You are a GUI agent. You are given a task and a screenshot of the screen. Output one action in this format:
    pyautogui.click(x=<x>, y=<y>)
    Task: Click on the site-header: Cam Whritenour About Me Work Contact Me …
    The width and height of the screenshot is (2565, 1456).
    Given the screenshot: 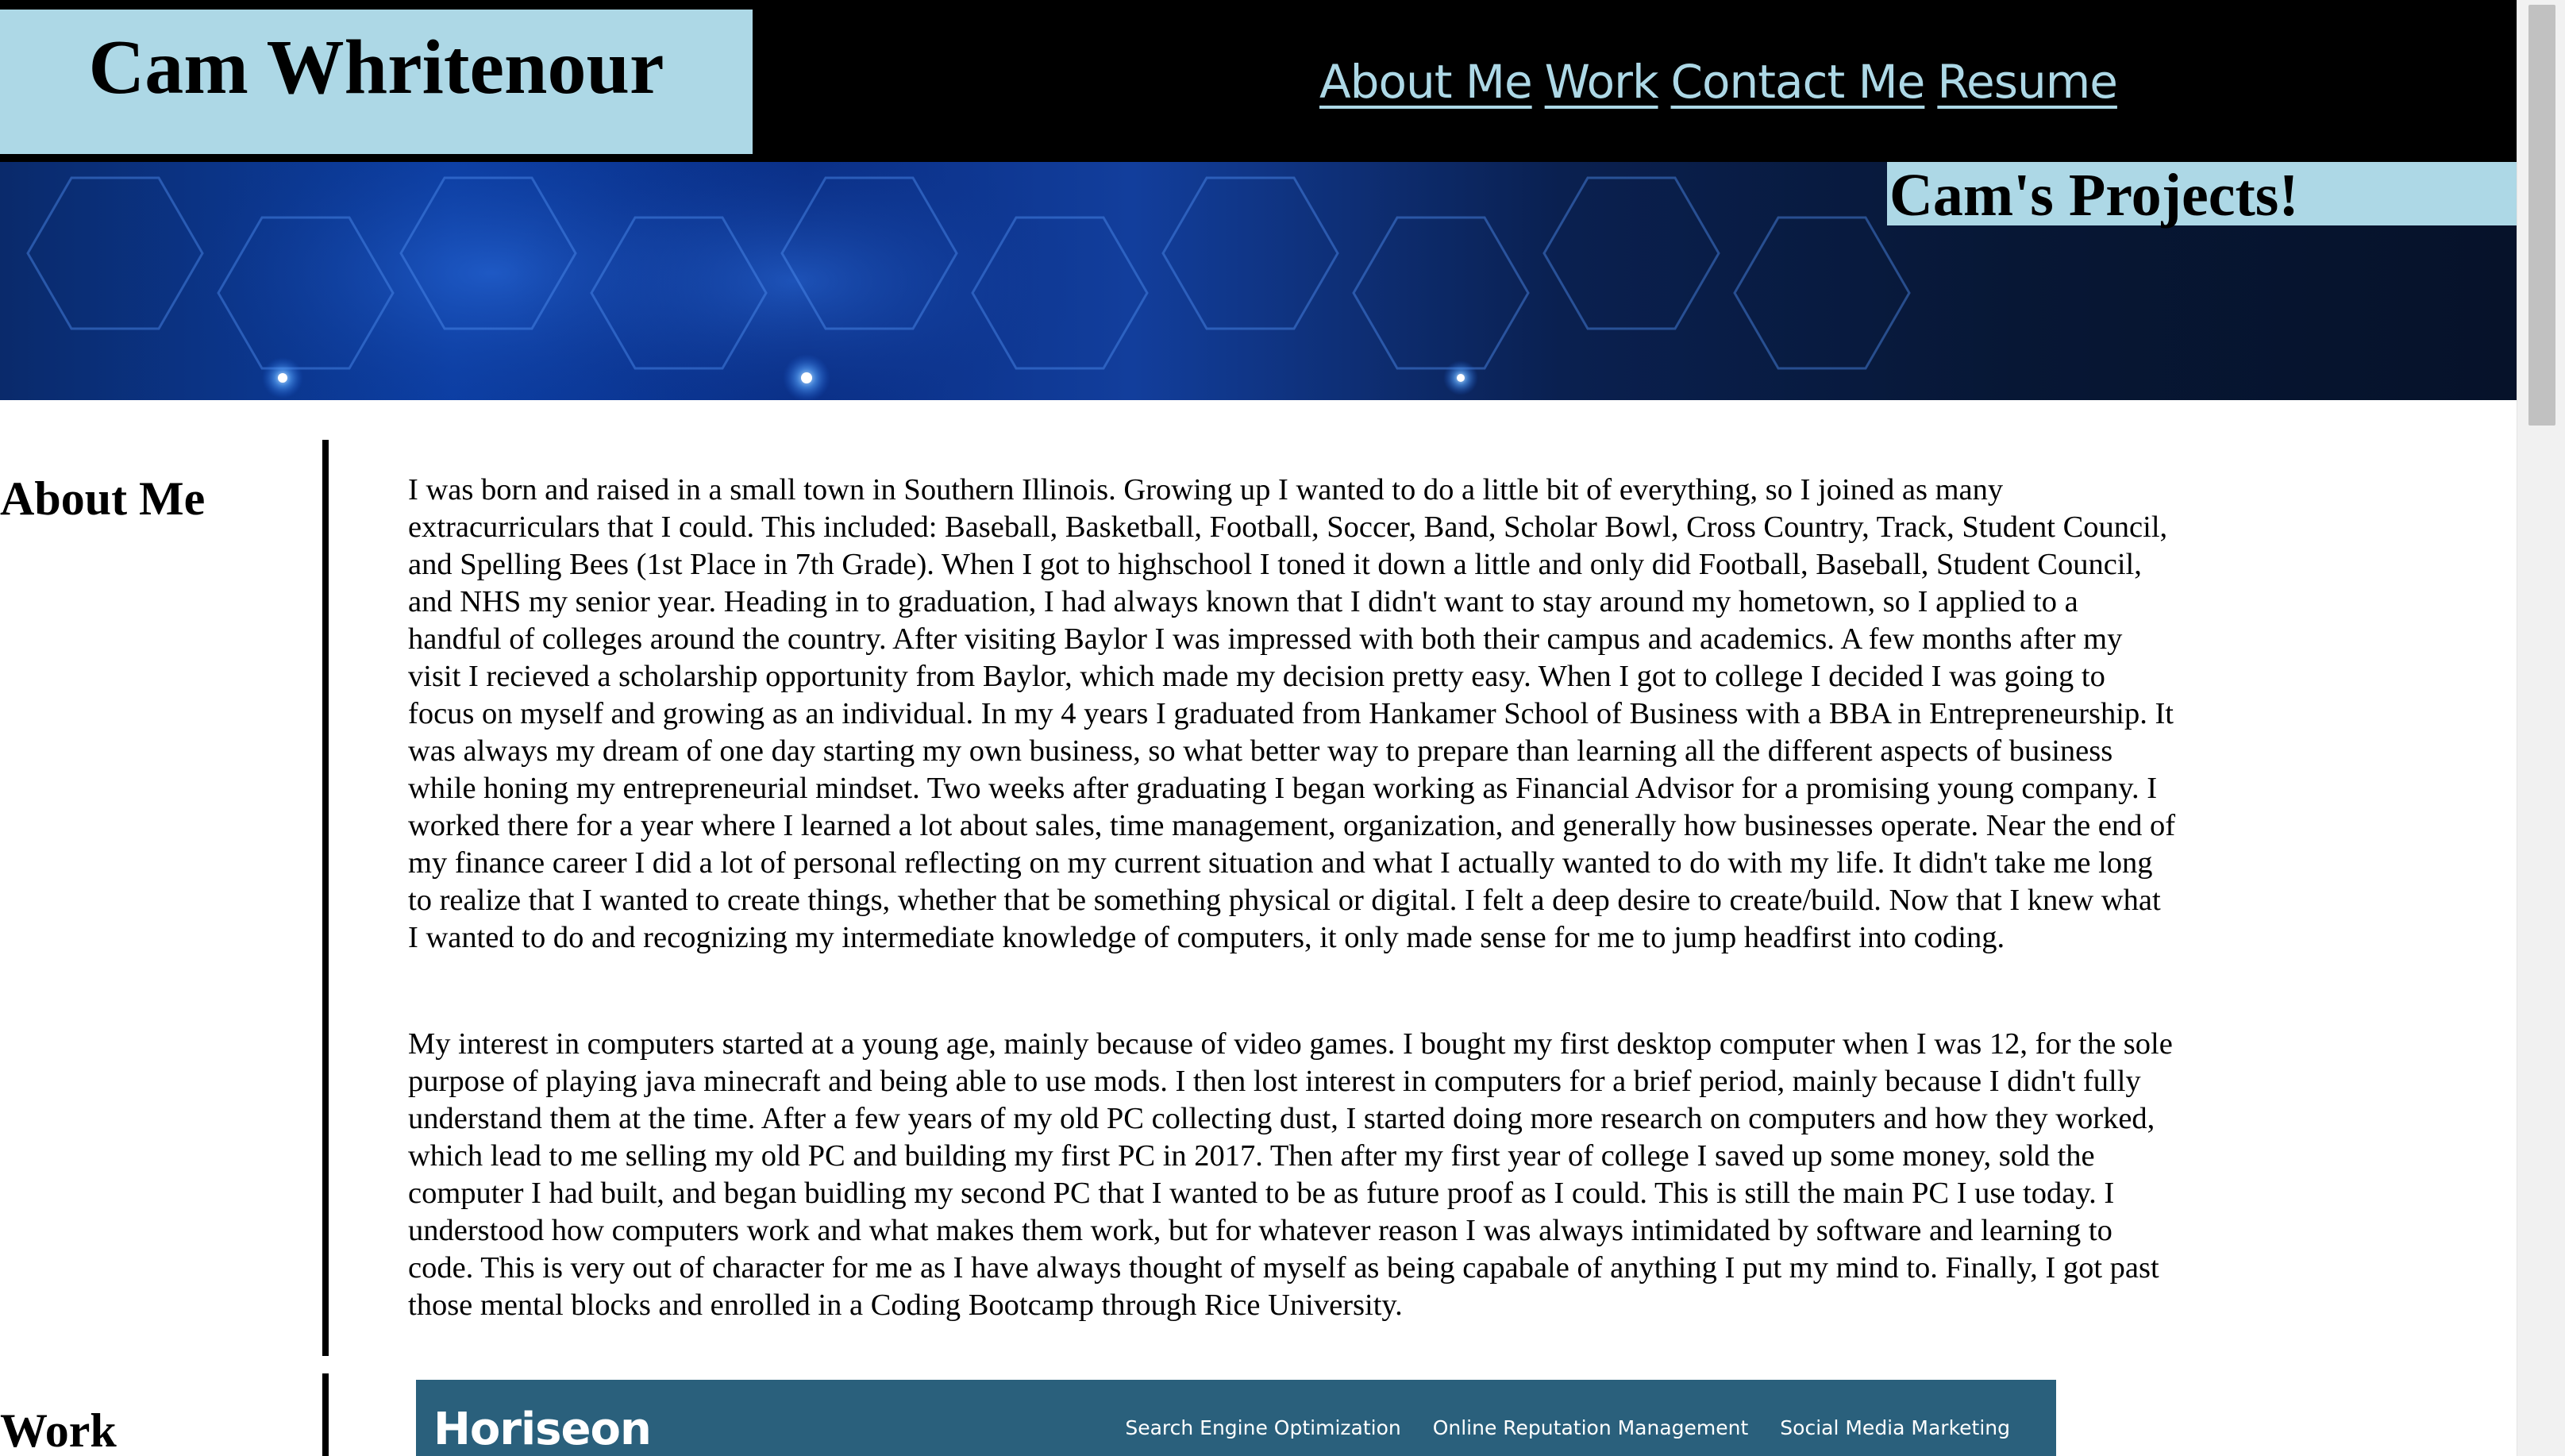 What is the action you would take?
    pyautogui.click(x=1258, y=81)
    